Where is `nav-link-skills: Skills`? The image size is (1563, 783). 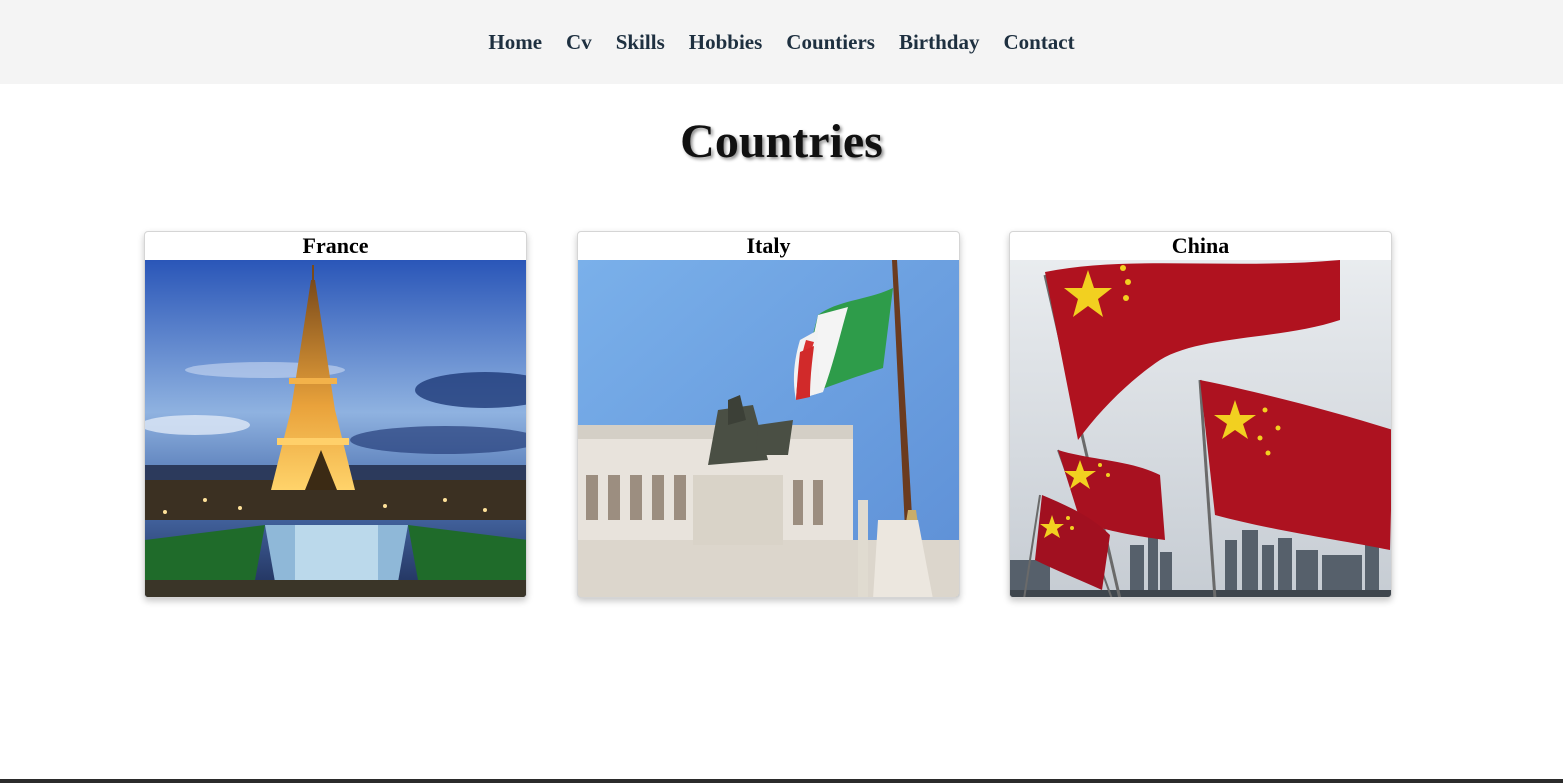 nav-link-skills: Skills is located at coordinates (640, 42).